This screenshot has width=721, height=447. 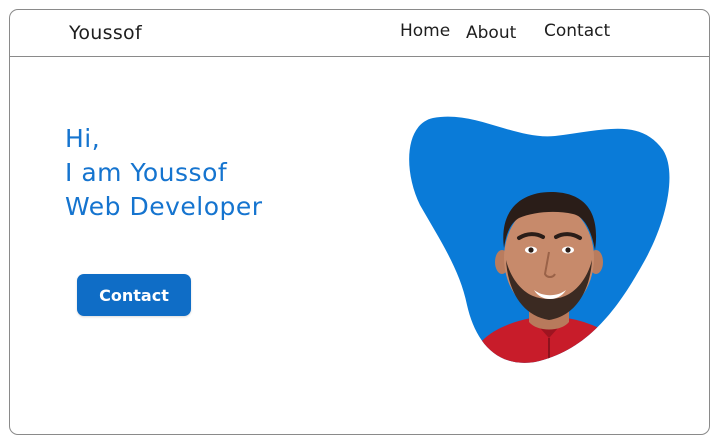 I want to click on site-logo: Youssof, so click(x=105, y=33).